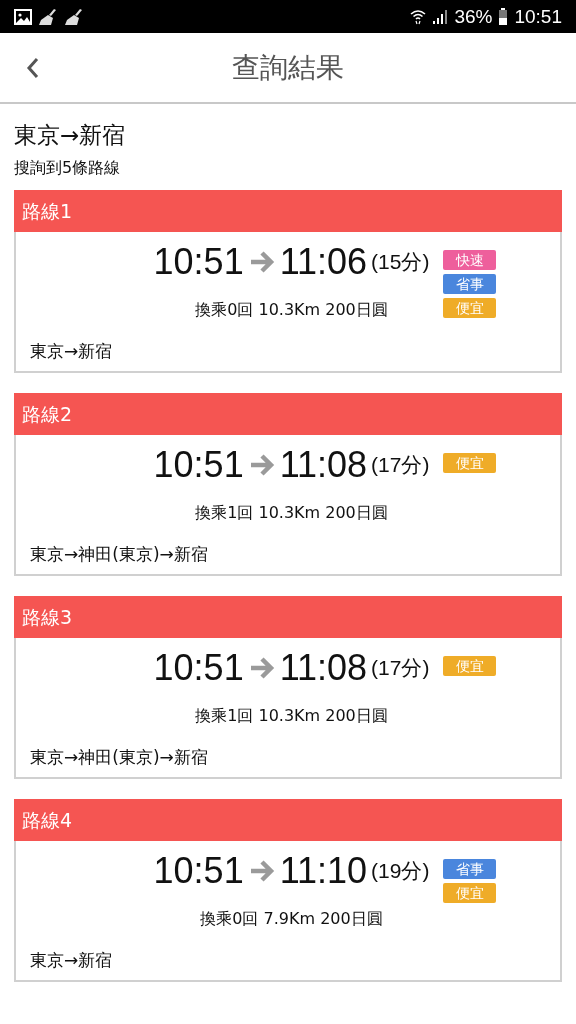  I want to click on arrival-time: 11:10, so click(323, 871).